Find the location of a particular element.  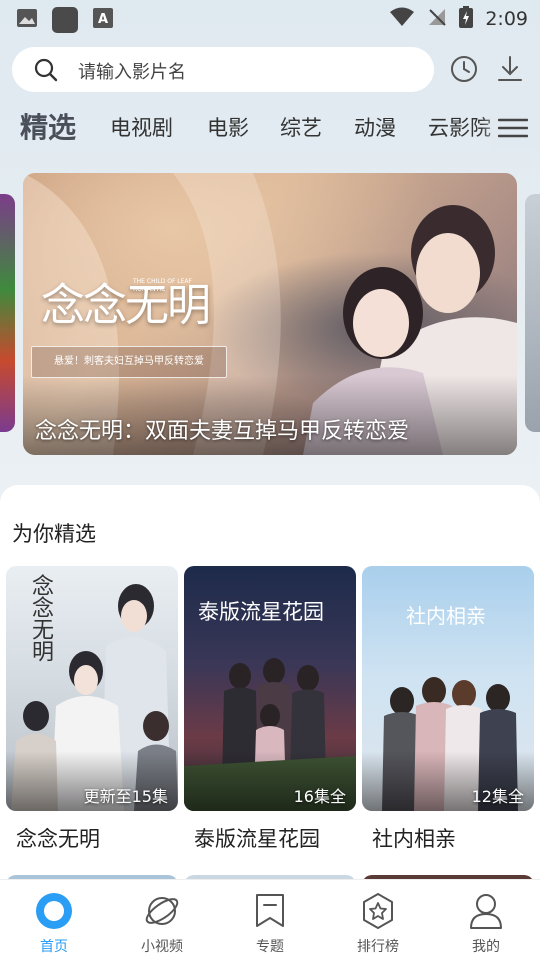

menu-icon is located at coordinates (513, 130).